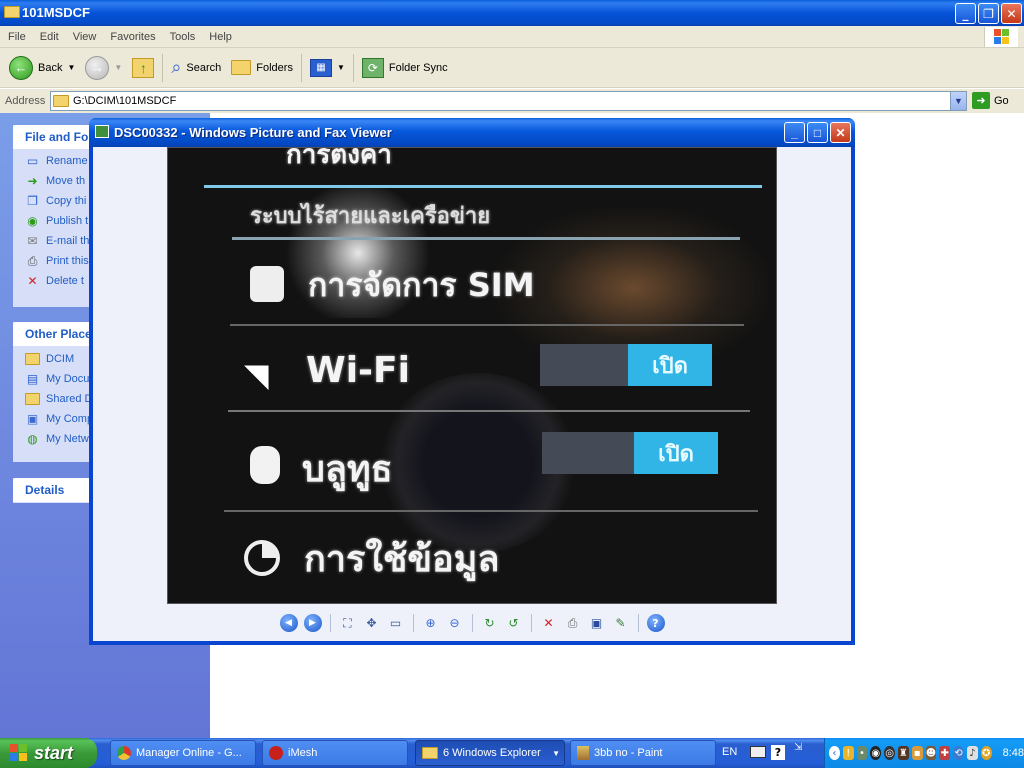  Describe the element at coordinates (32, 201) in the screenshot. I see `copy-icon: ❐` at that location.